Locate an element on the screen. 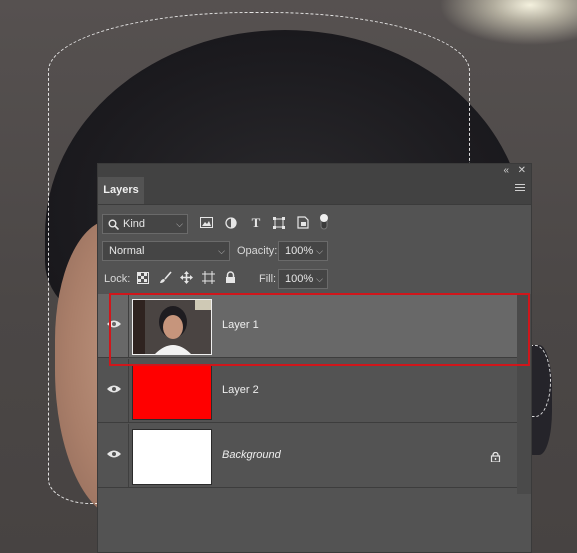 The width and height of the screenshot is (577, 553). layer-name: Layer 2 is located at coordinates (240, 390).